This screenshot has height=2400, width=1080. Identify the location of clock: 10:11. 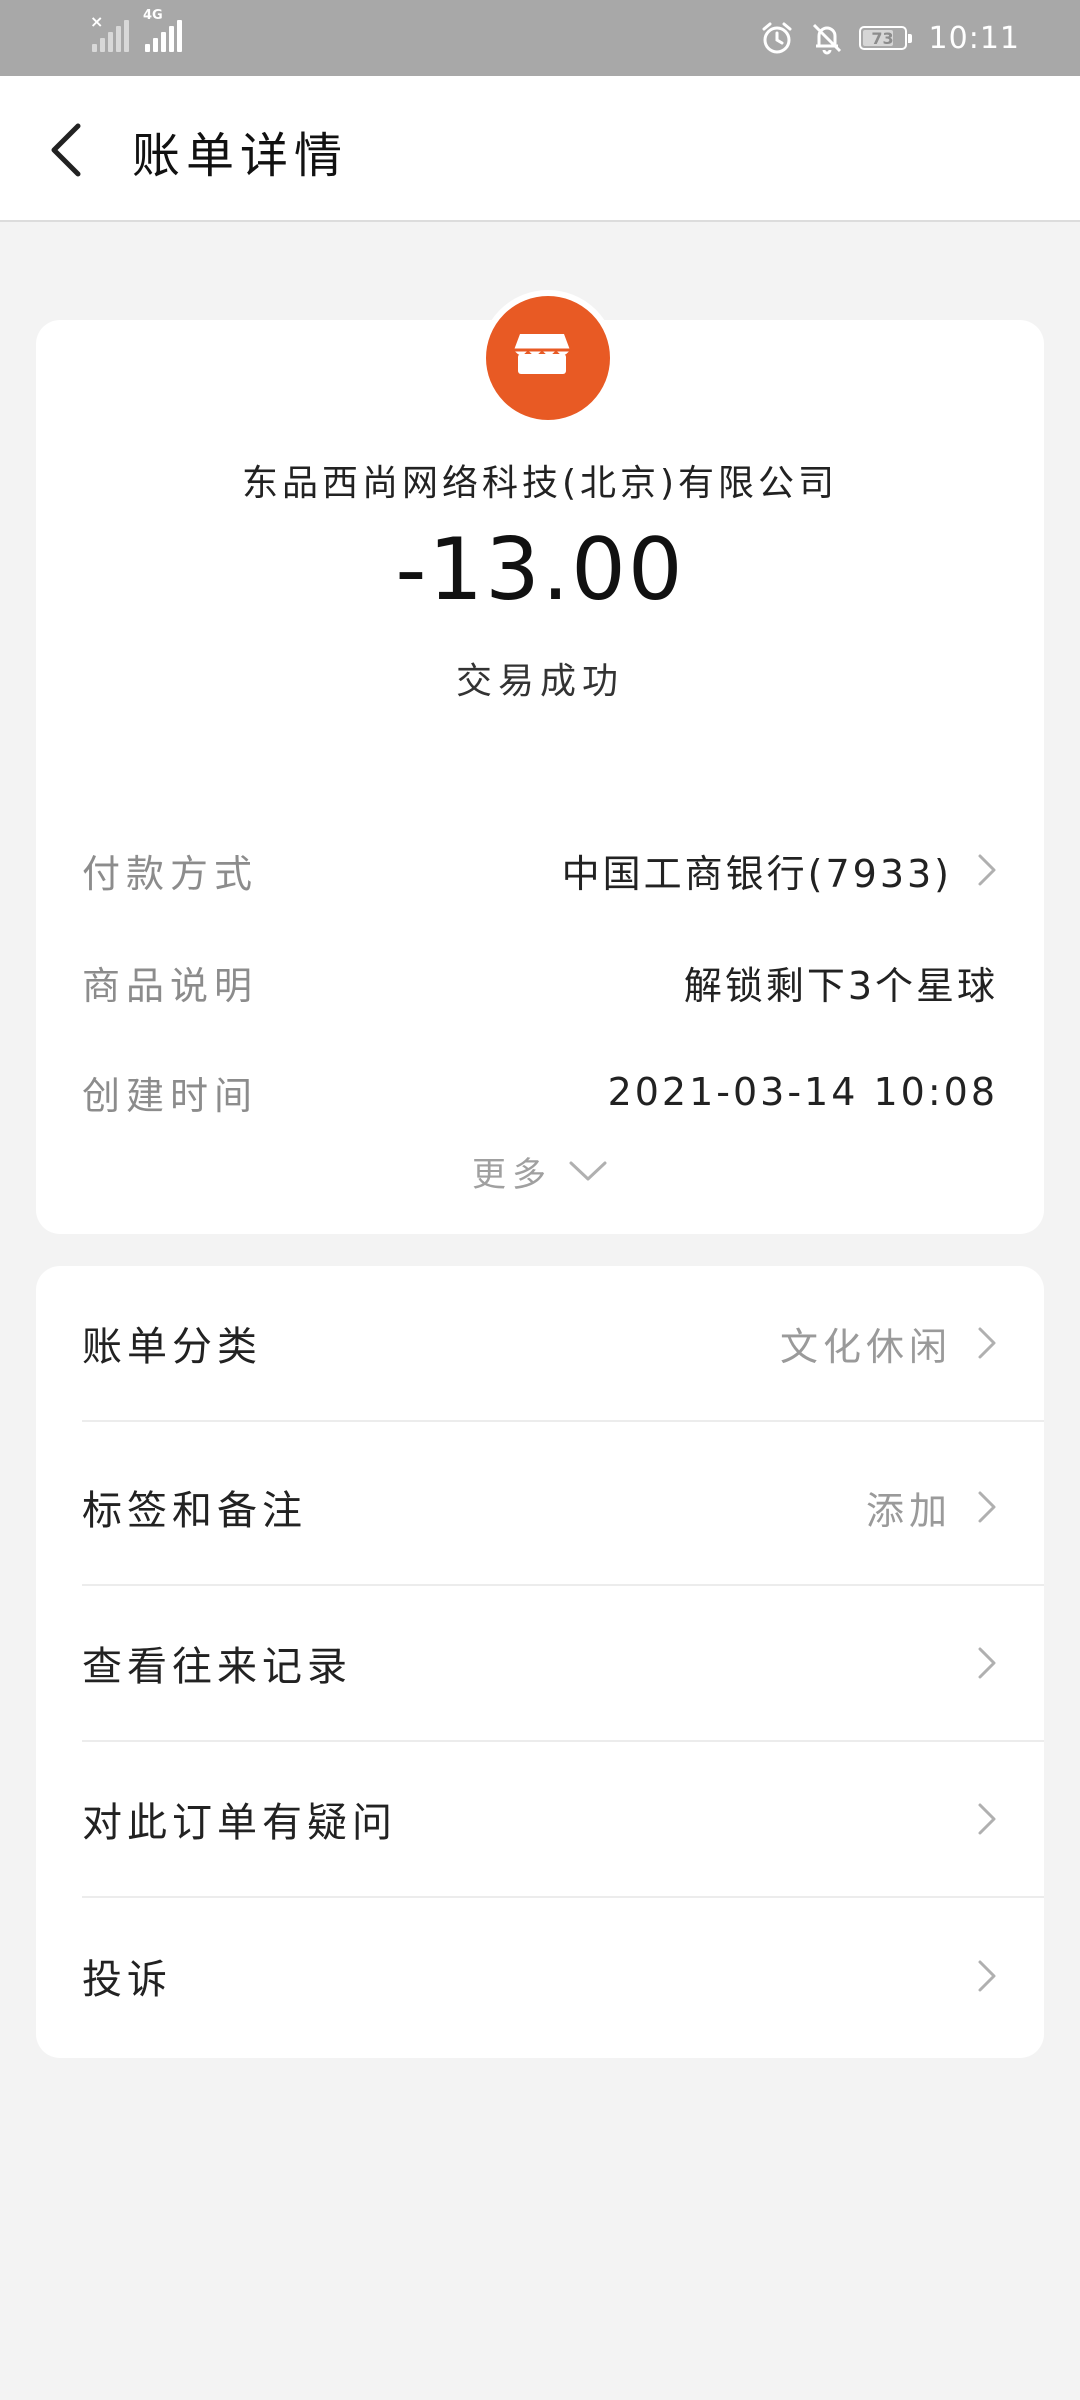
(974, 38).